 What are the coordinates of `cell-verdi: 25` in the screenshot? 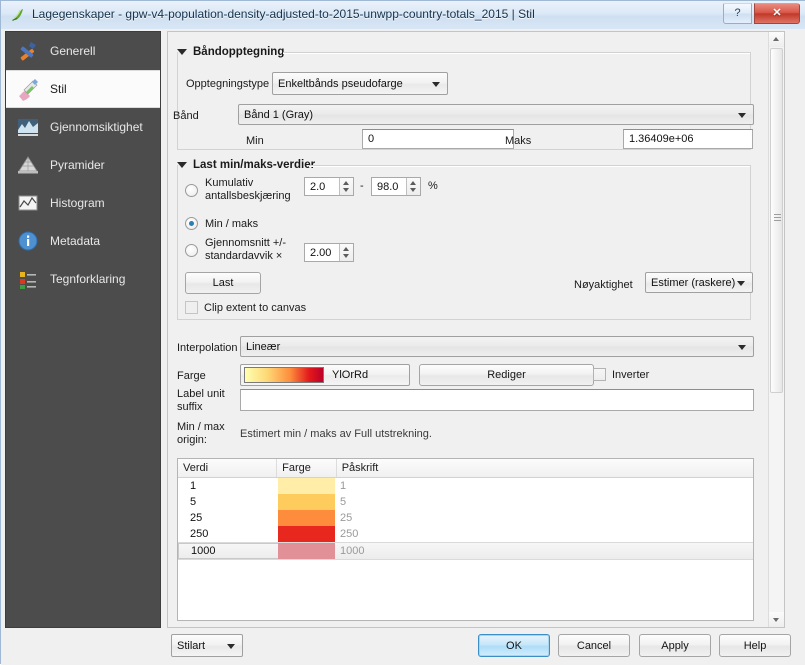 It's located at (228, 518).